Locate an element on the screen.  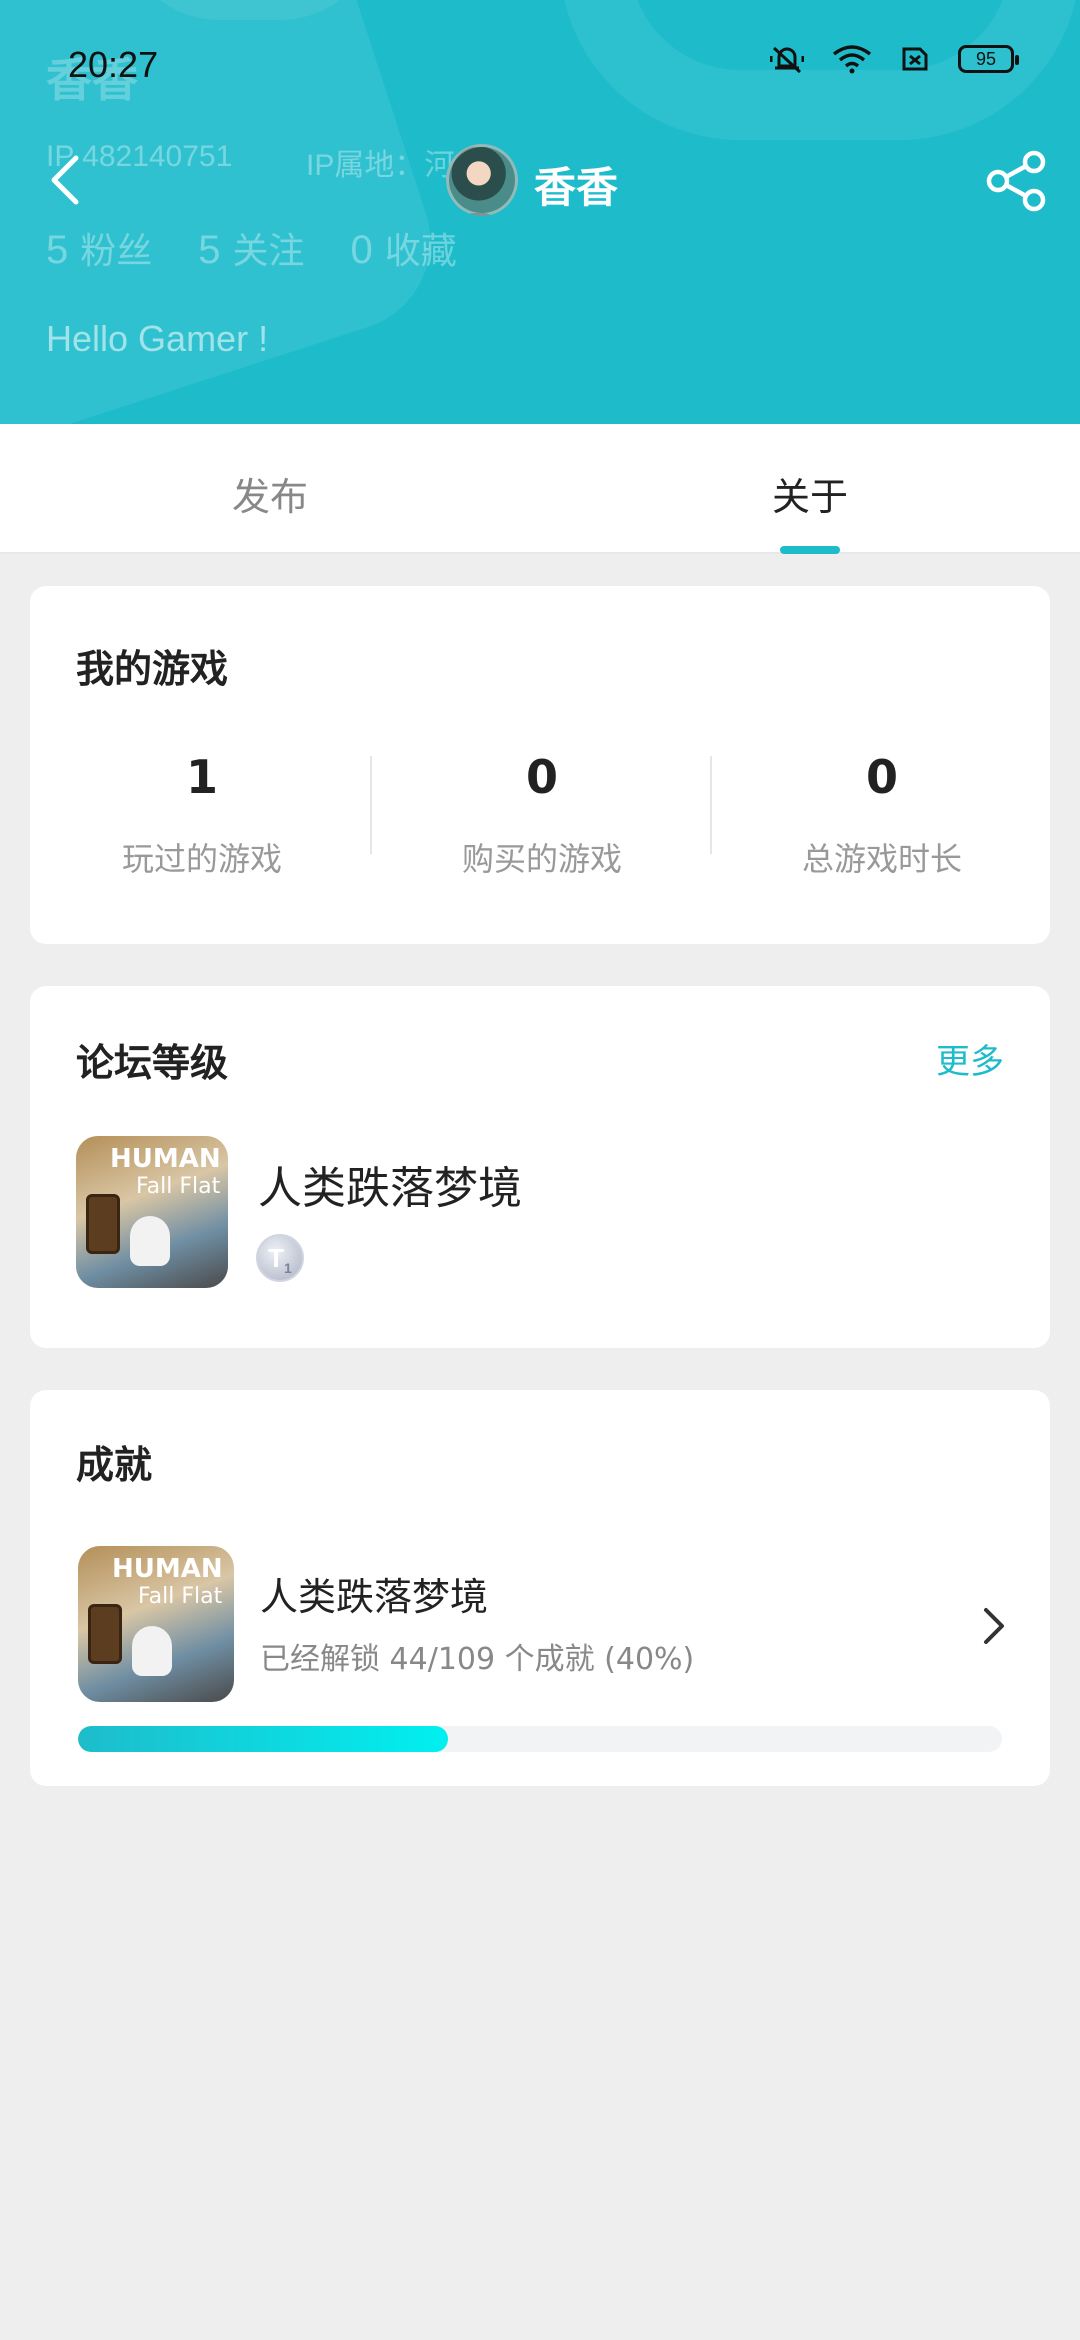
mute-icon is located at coordinates (787, 60).